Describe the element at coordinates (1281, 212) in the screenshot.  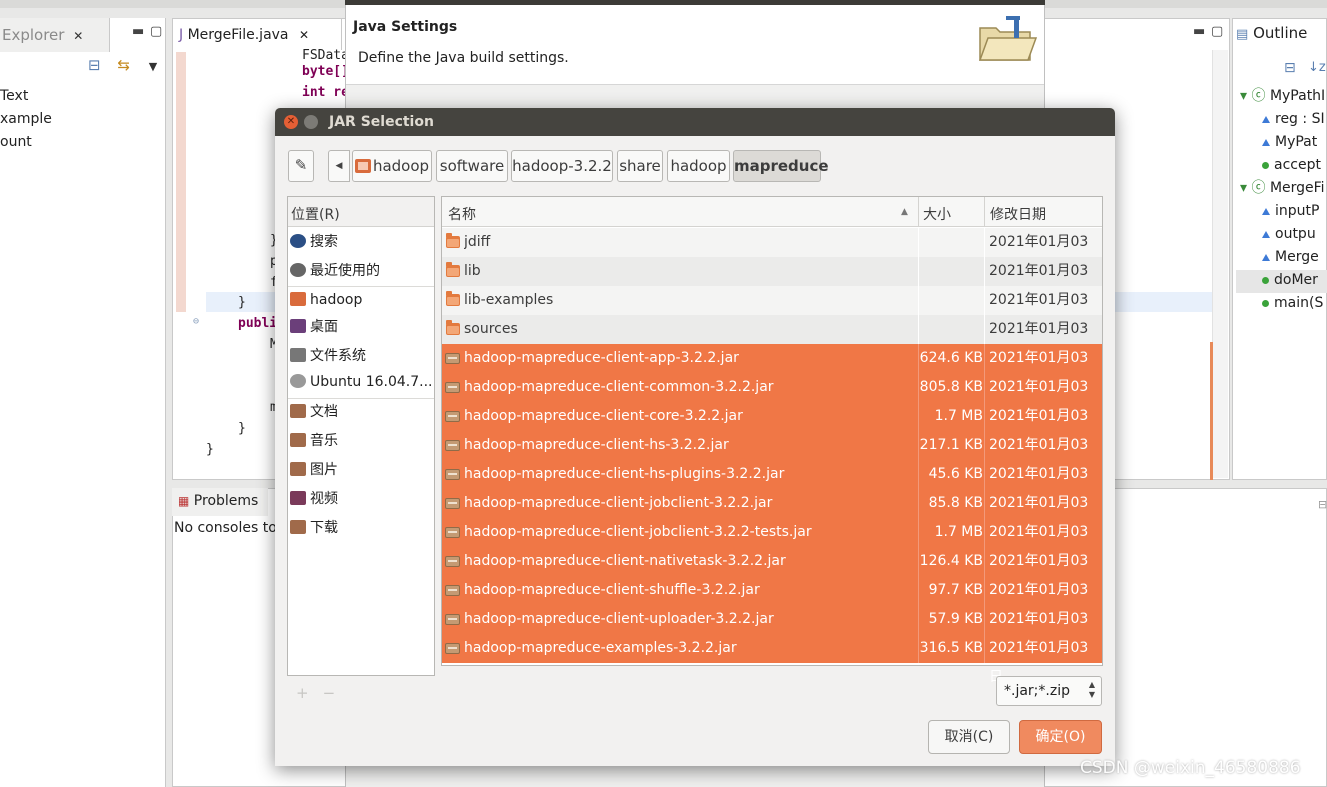
I see `outline-item: inputP` at that location.